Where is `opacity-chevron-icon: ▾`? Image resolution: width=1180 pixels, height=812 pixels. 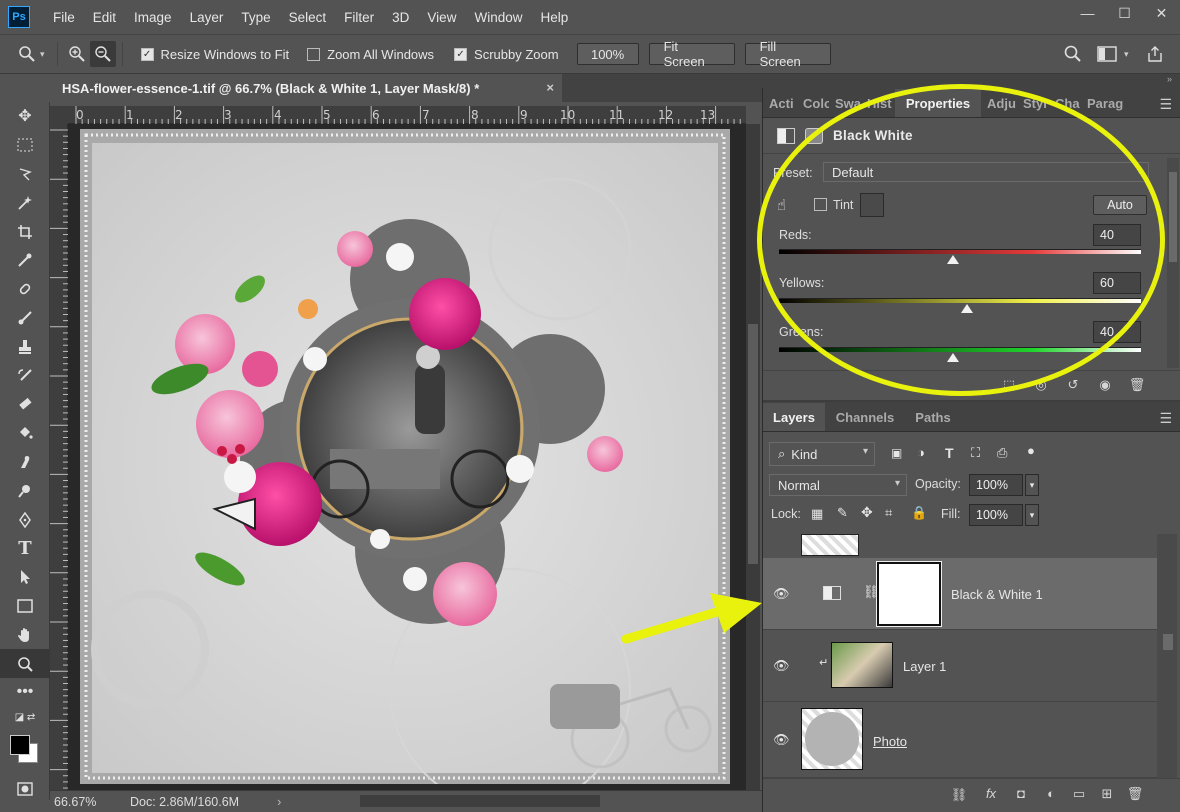 opacity-chevron-icon: ▾ is located at coordinates (1032, 485).